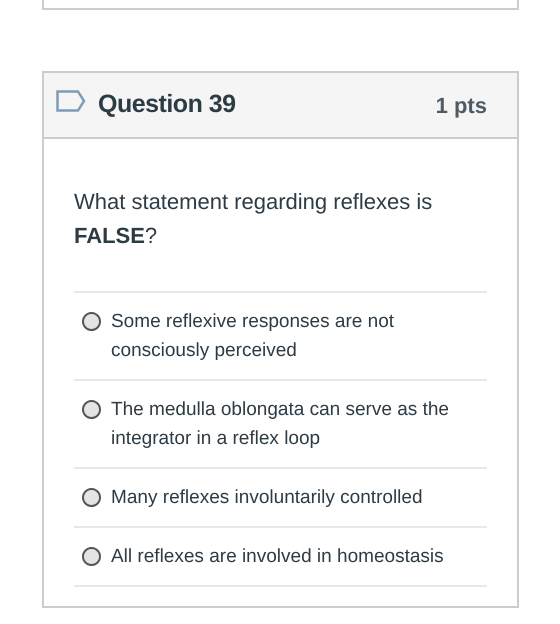 The width and height of the screenshot is (560, 624). I want to click on flag-icon, so click(71, 101).